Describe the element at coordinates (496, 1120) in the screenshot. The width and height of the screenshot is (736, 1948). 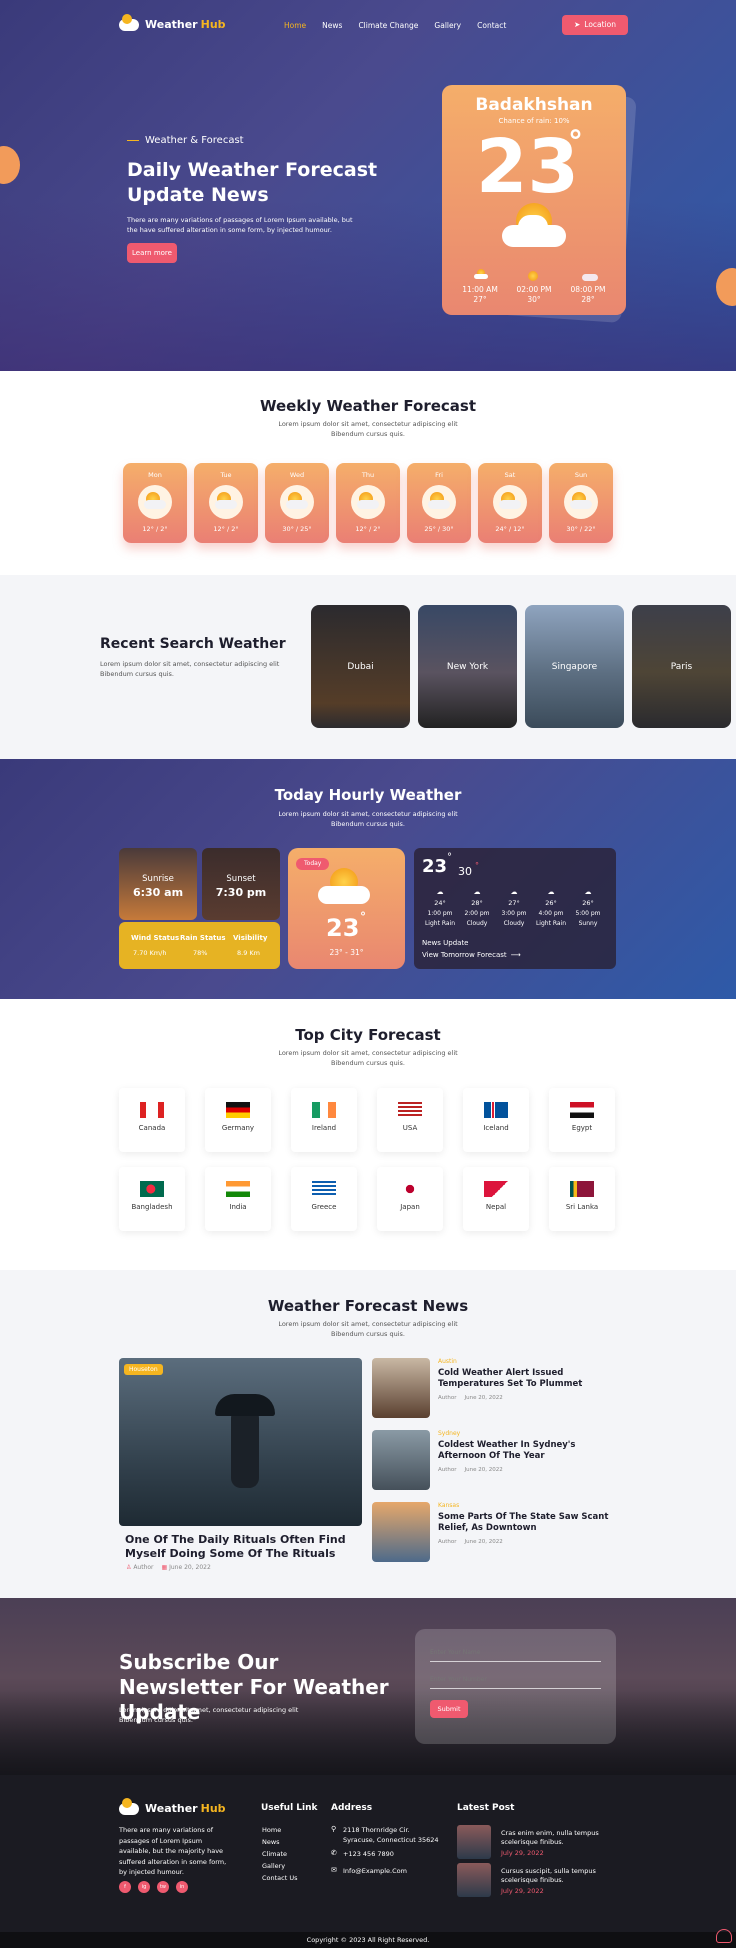
I see `country-card-iceland: Iceland` at that location.